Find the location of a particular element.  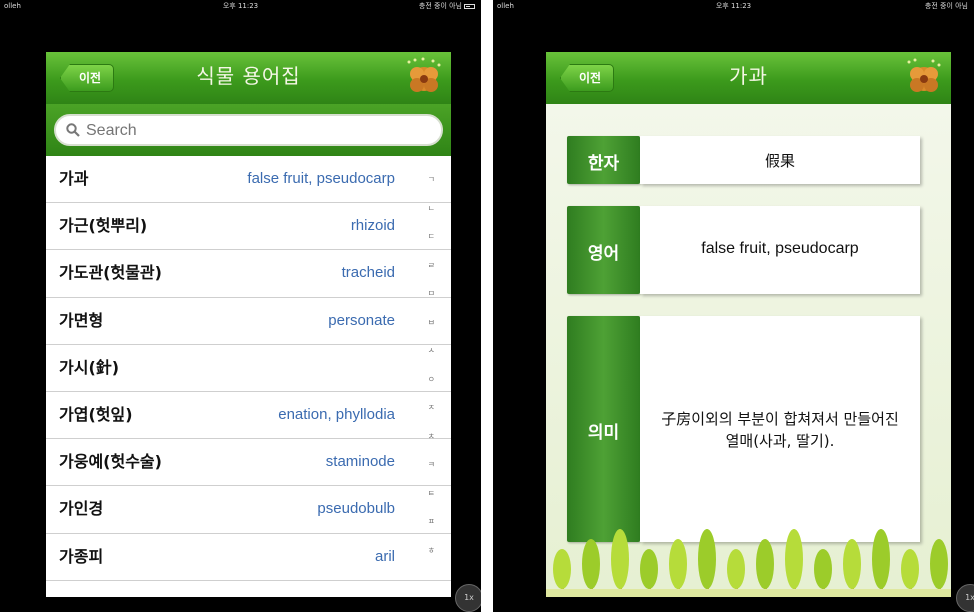

page-title: 식물 용어집 is located at coordinates (248, 76).